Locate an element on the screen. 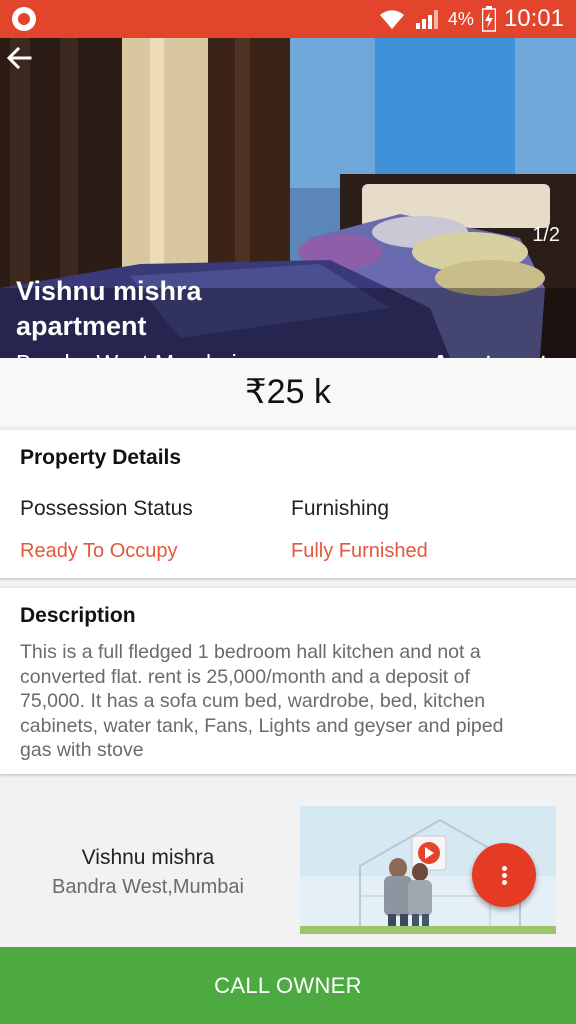 This screenshot has height=1024, width=576. battery-percent: 4% is located at coordinates (460, 18).